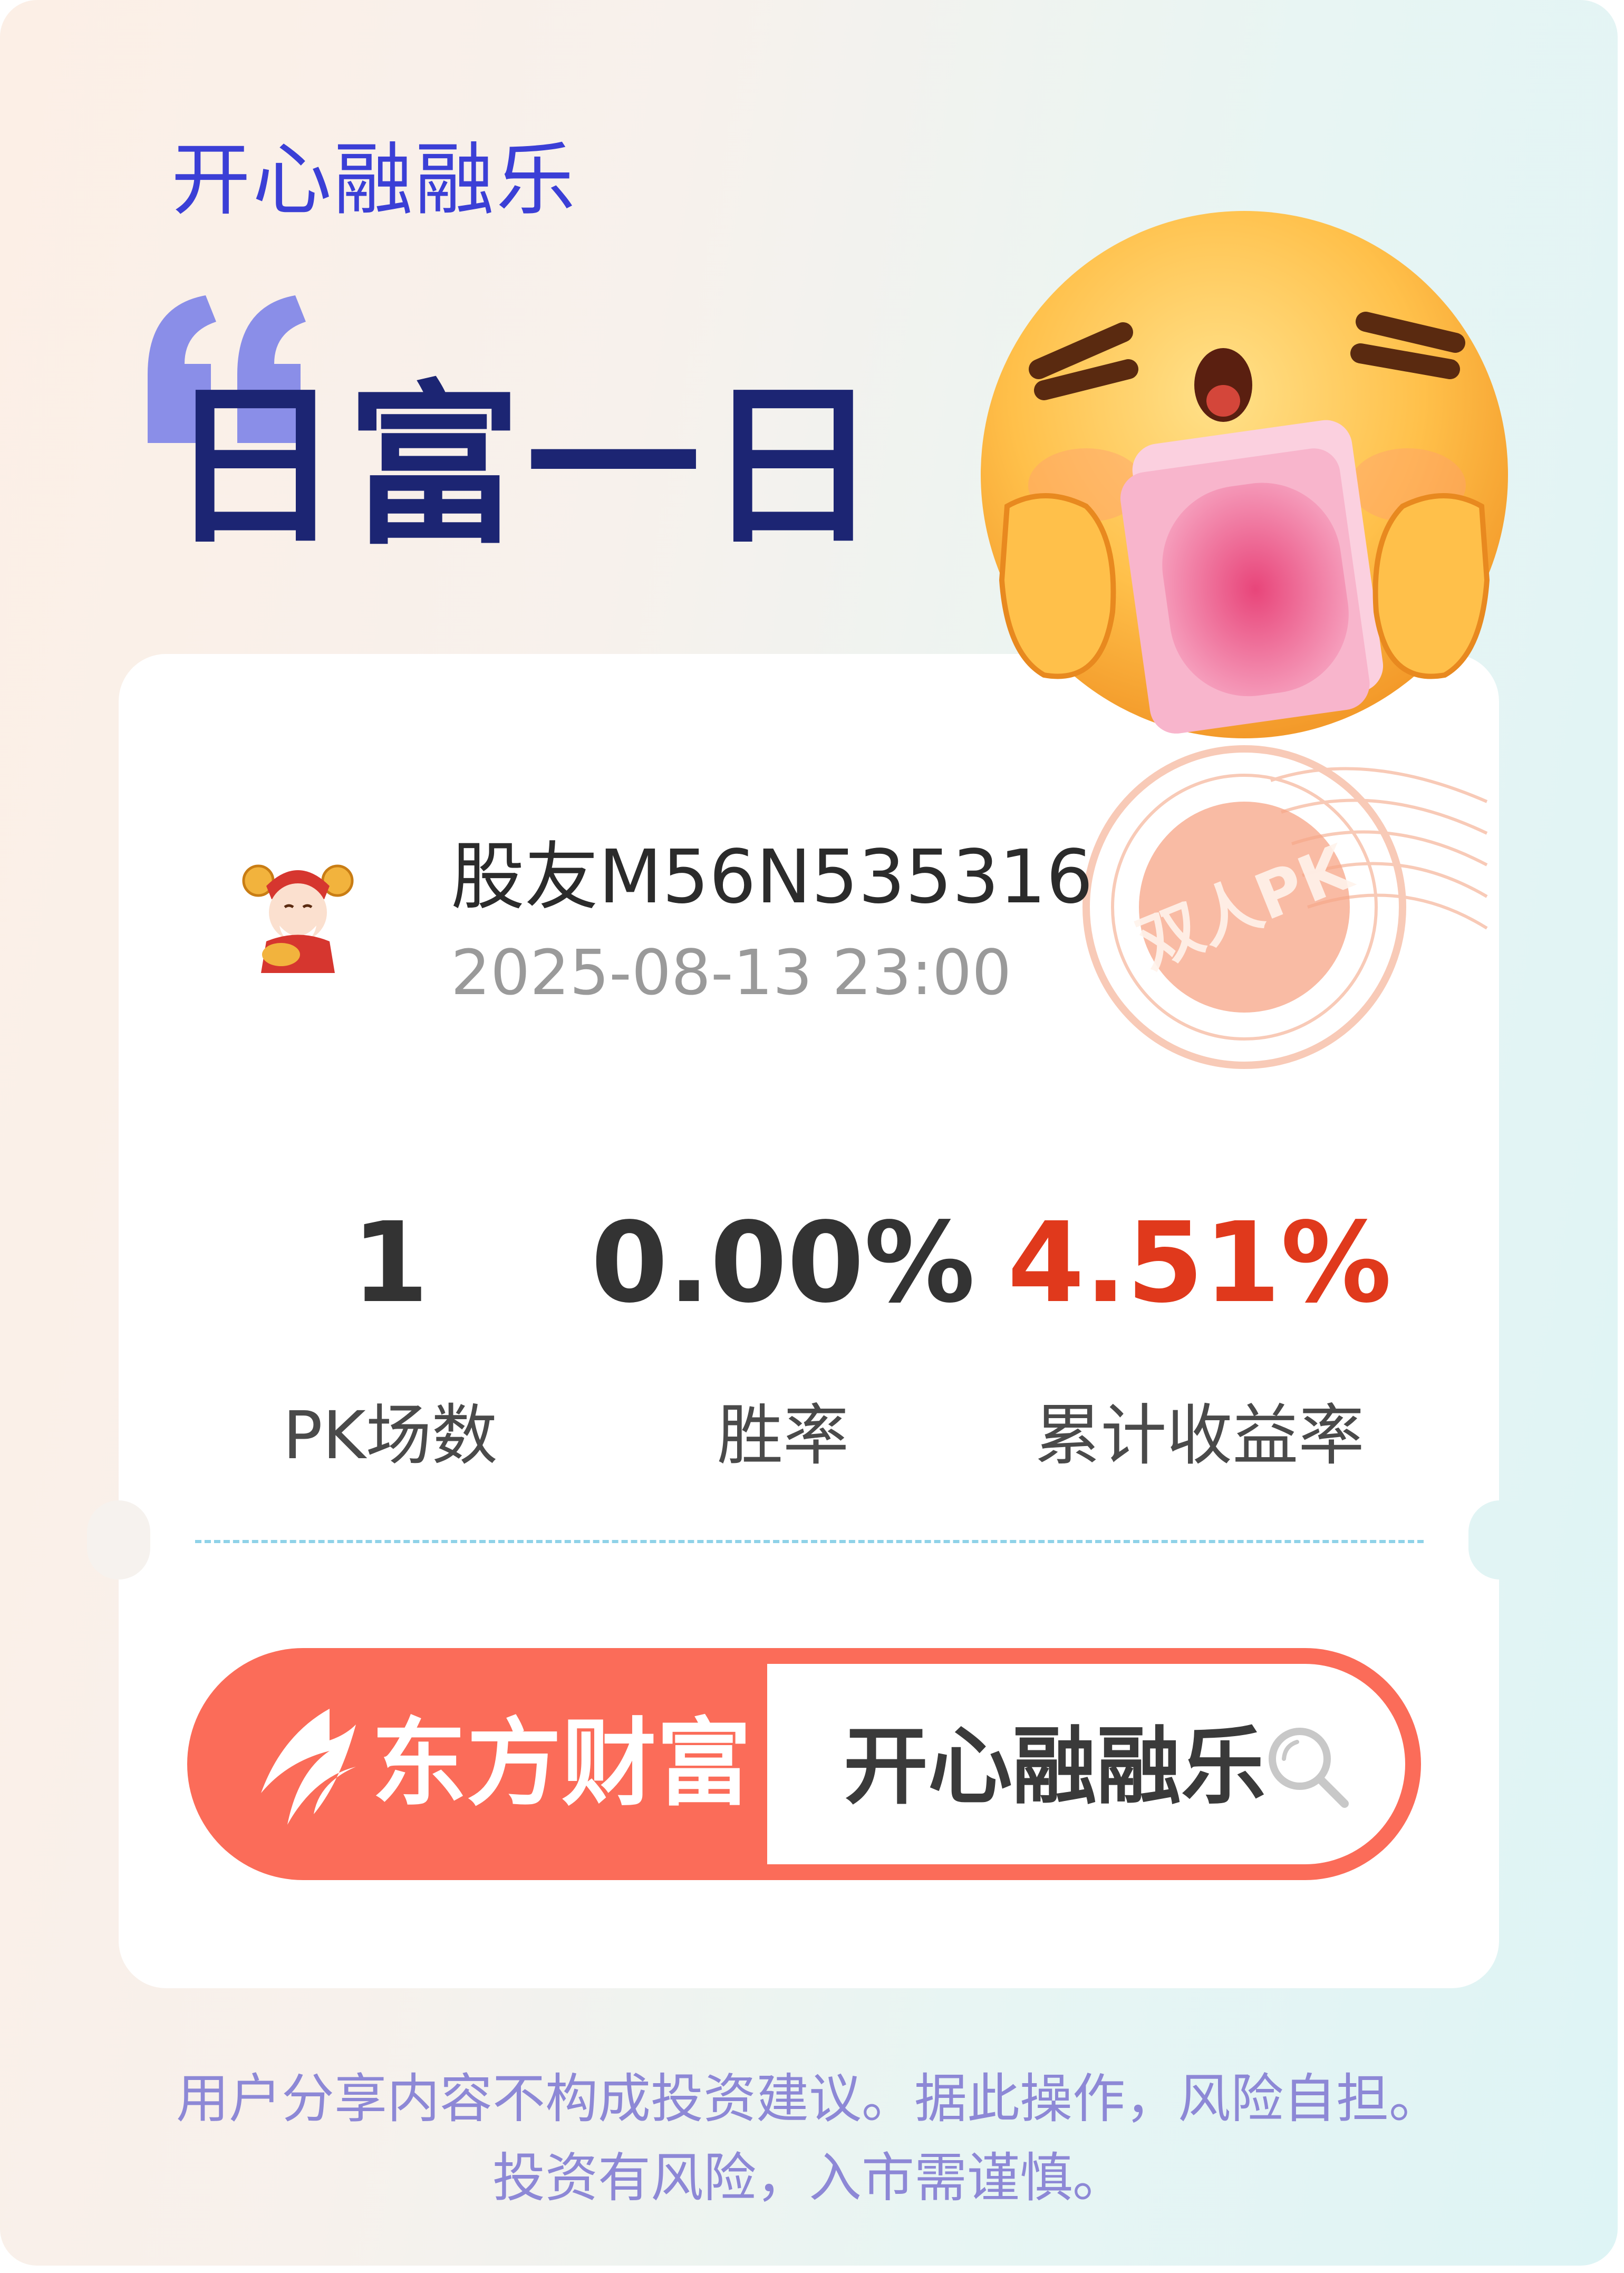 The image size is (1624, 2273). What do you see at coordinates (783, 1436) in the screenshot?
I see `stat-label: 胜率` at bounding box center [783, 1436].